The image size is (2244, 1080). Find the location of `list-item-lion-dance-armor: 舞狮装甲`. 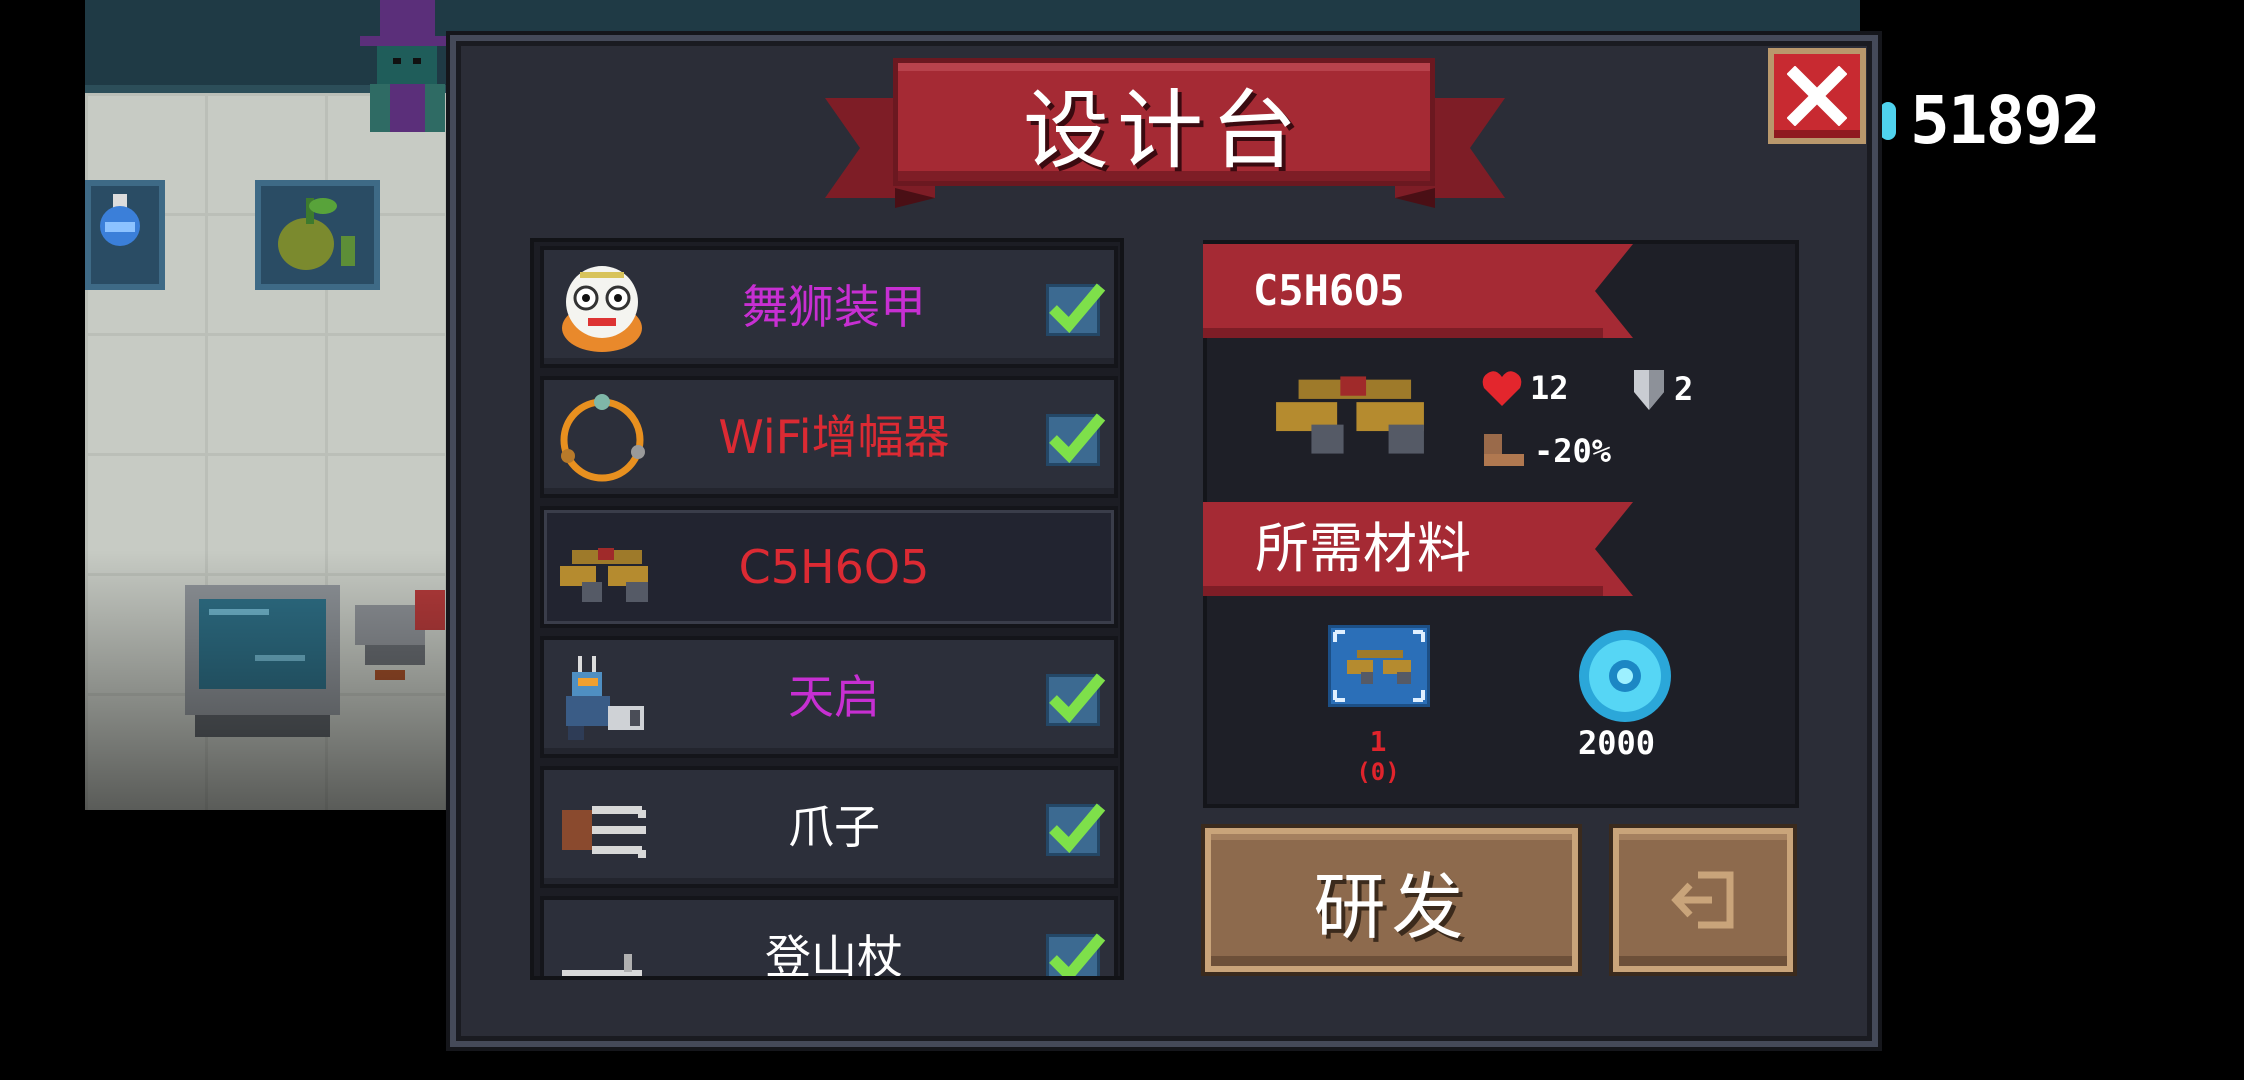

list-item-lion-dance-armor: 舞狮装甲 is located at coordinates (829, 307).